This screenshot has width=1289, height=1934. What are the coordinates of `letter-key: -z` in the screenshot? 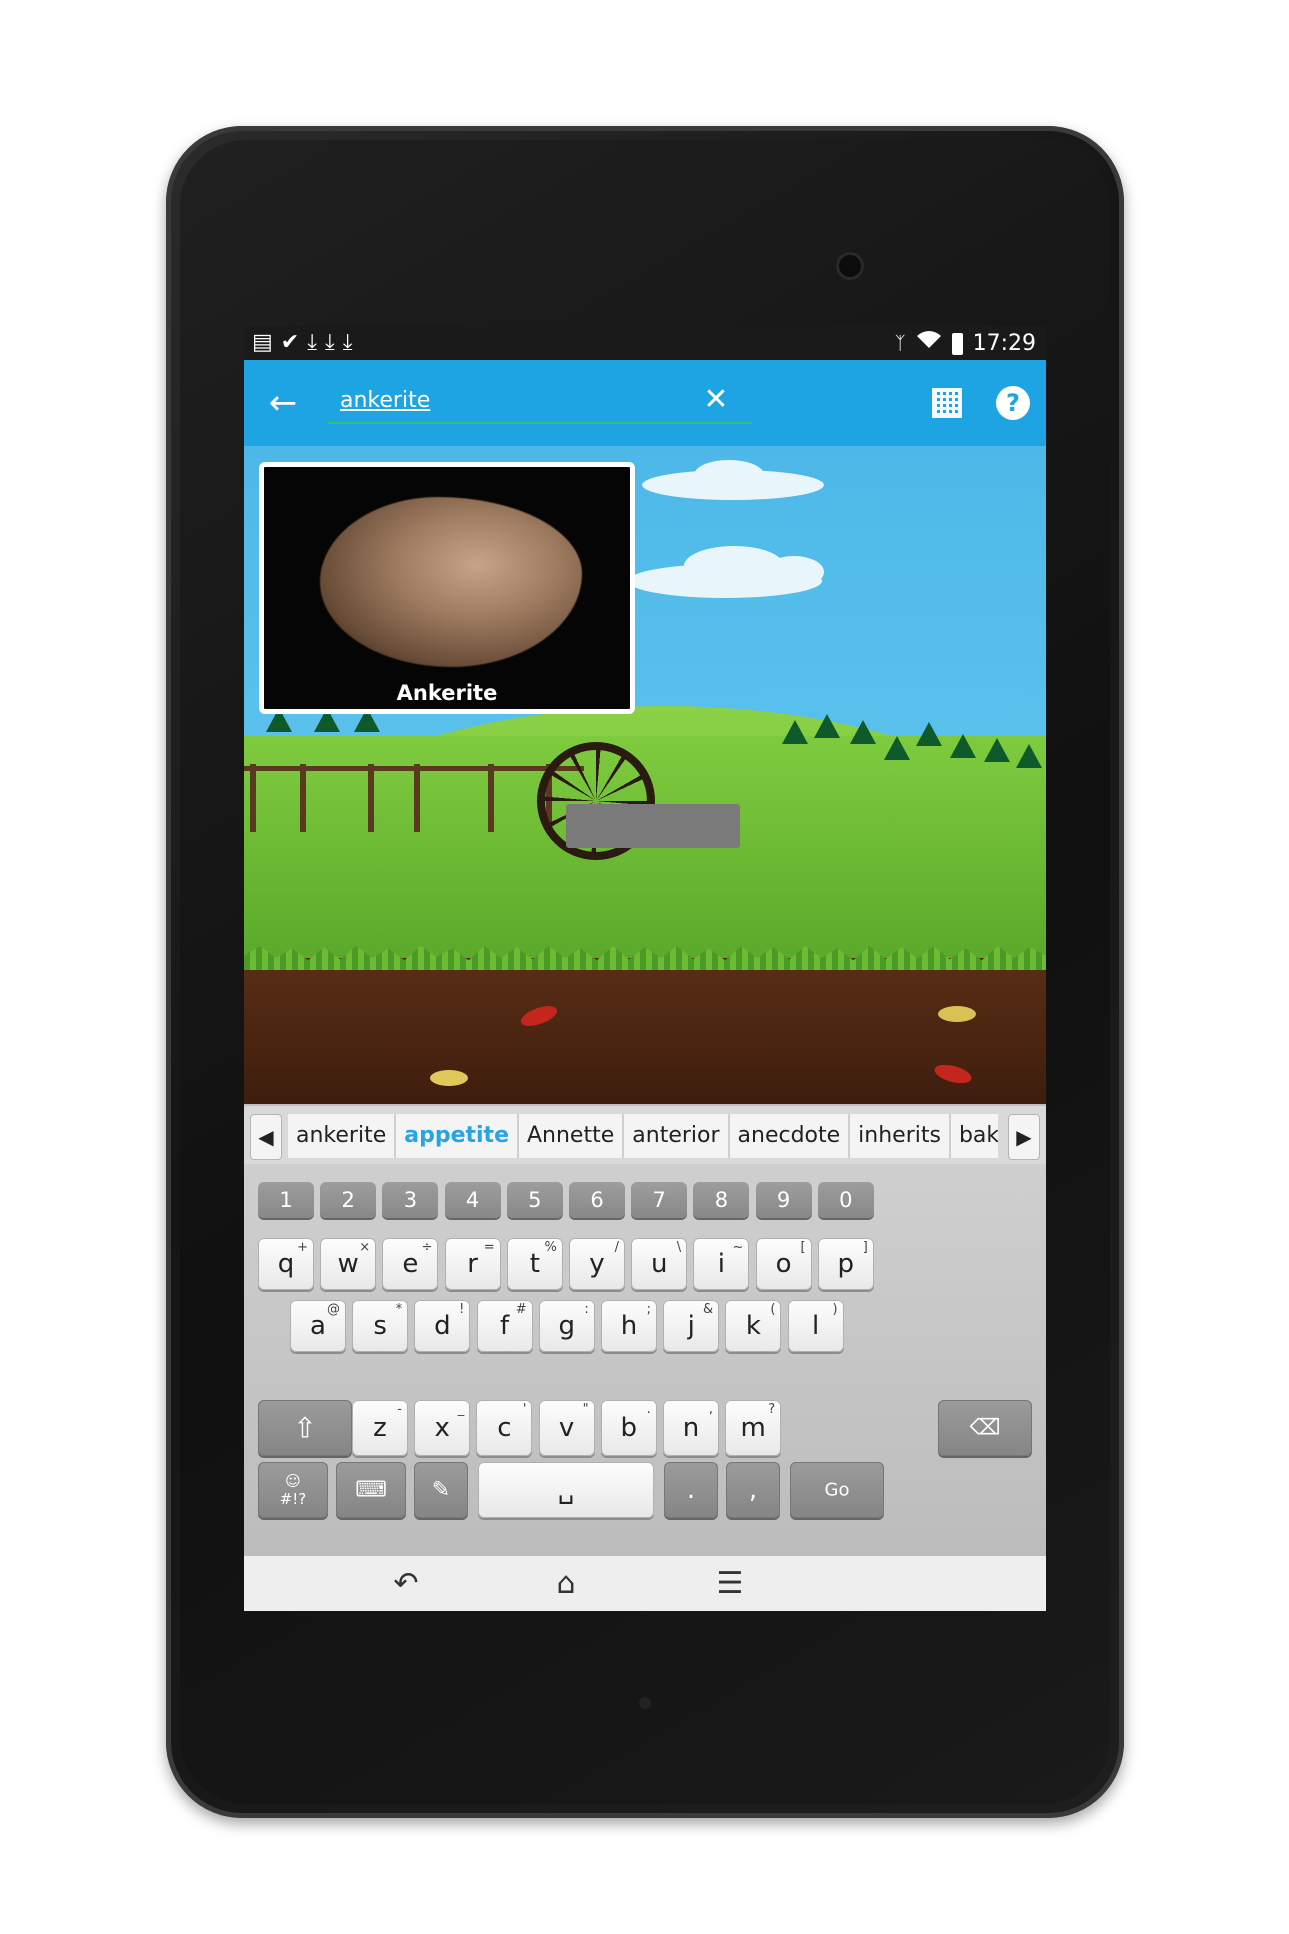 It's located at (380, 1428).